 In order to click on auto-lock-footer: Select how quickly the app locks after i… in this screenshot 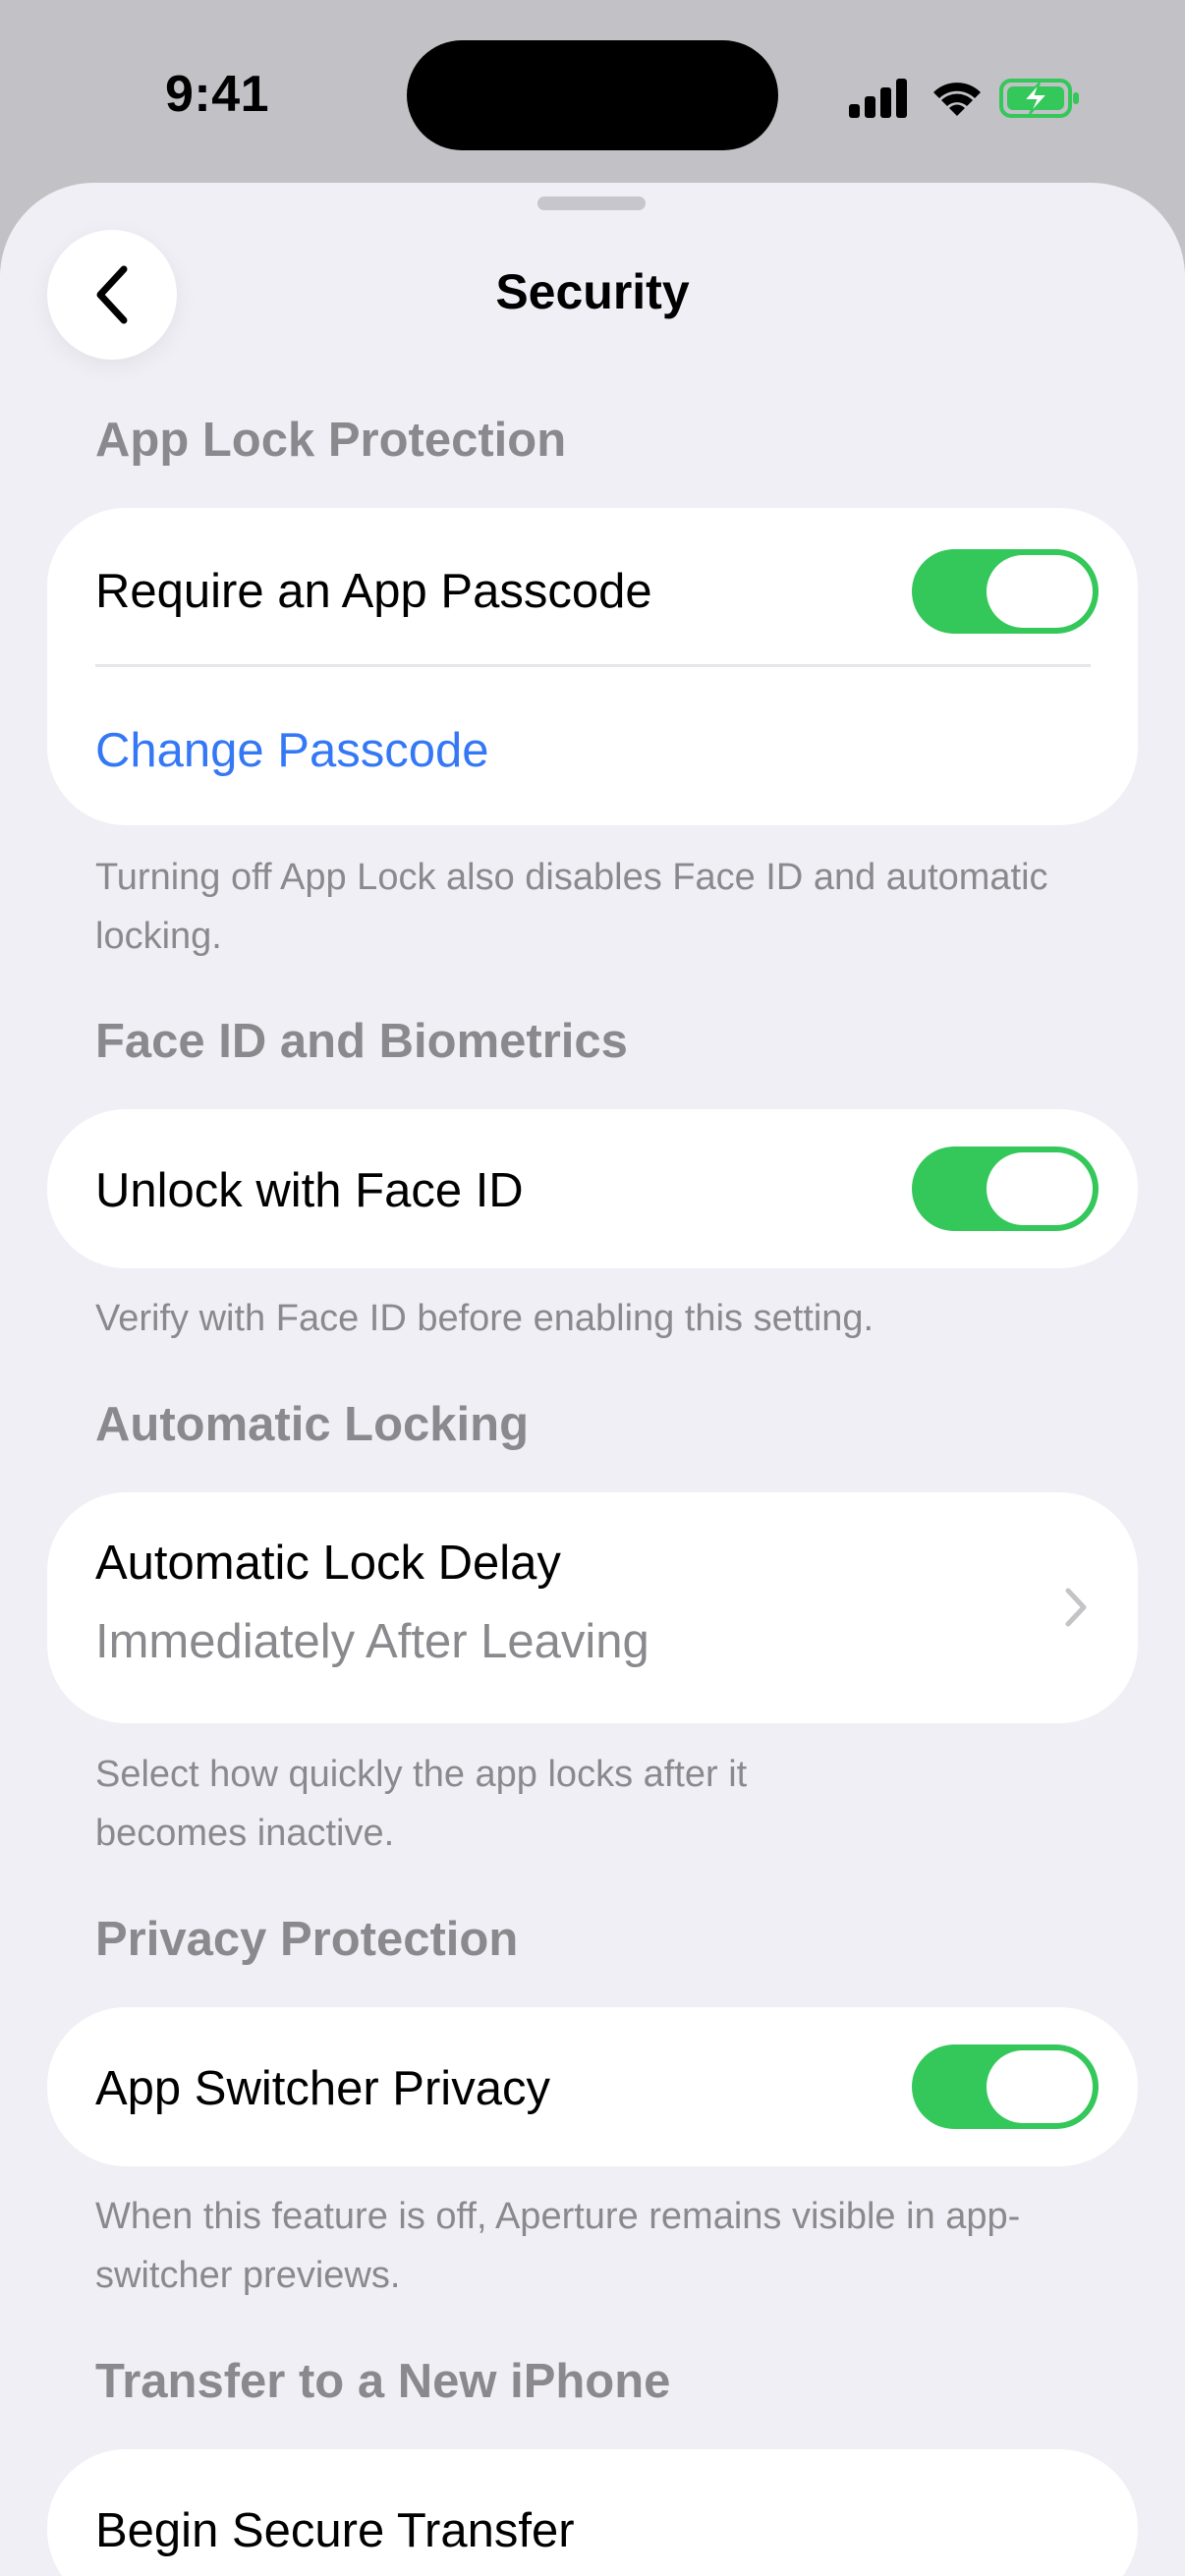, I will do `click(422, 1804)`.